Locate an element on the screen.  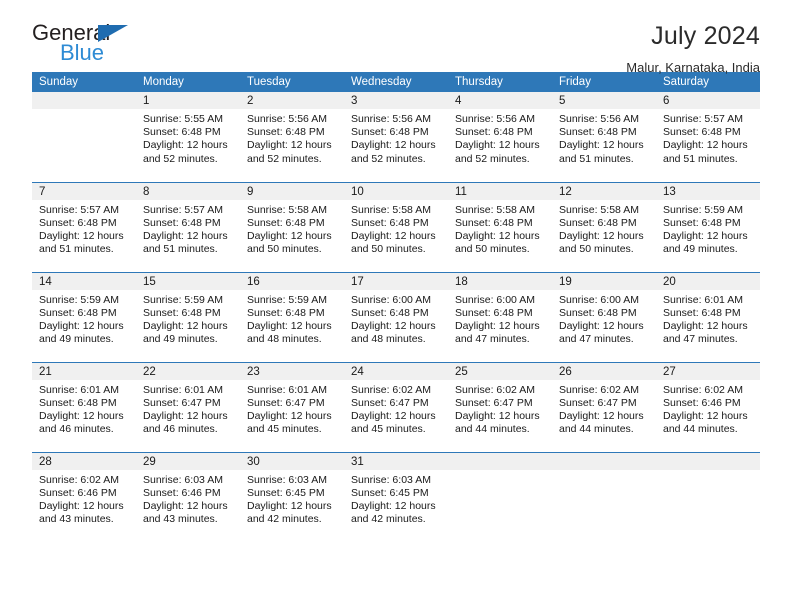
sunrise-text: Sunrise: 6:03 AM is located at coordinates (391, 479).